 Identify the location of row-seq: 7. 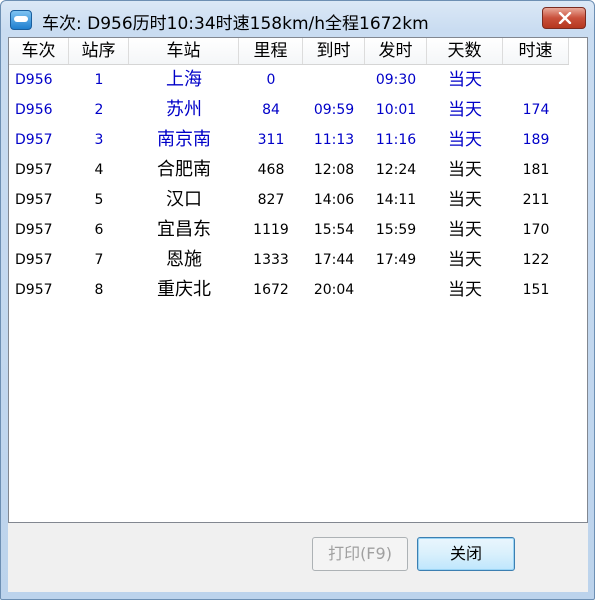
(99, 260).